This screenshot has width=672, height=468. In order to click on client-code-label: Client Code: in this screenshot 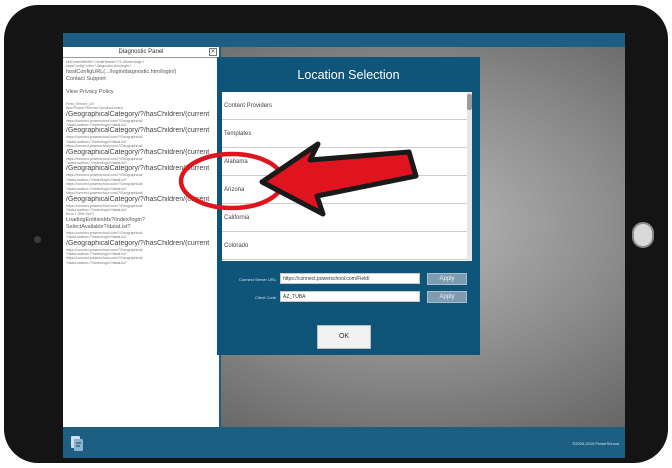, I will do `click(265, 297)`.